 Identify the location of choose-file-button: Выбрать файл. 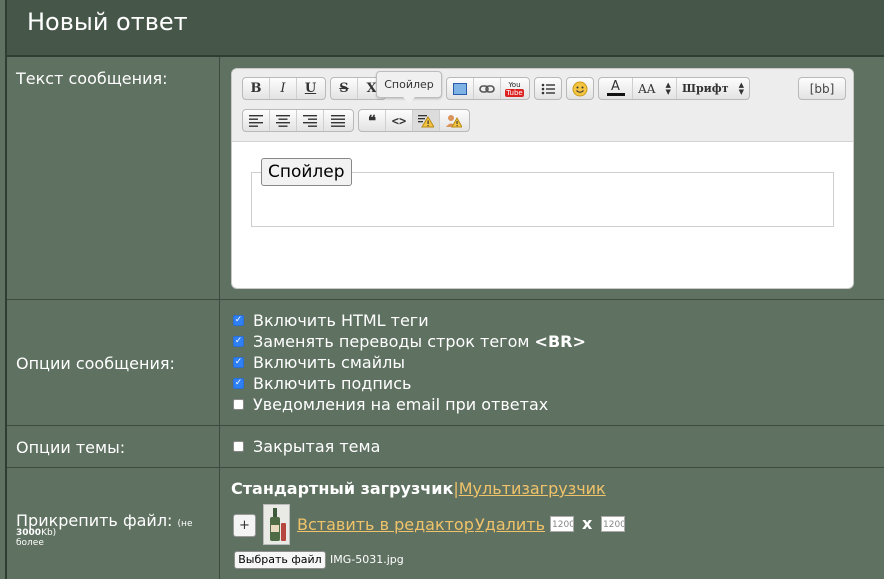
(280, 560).